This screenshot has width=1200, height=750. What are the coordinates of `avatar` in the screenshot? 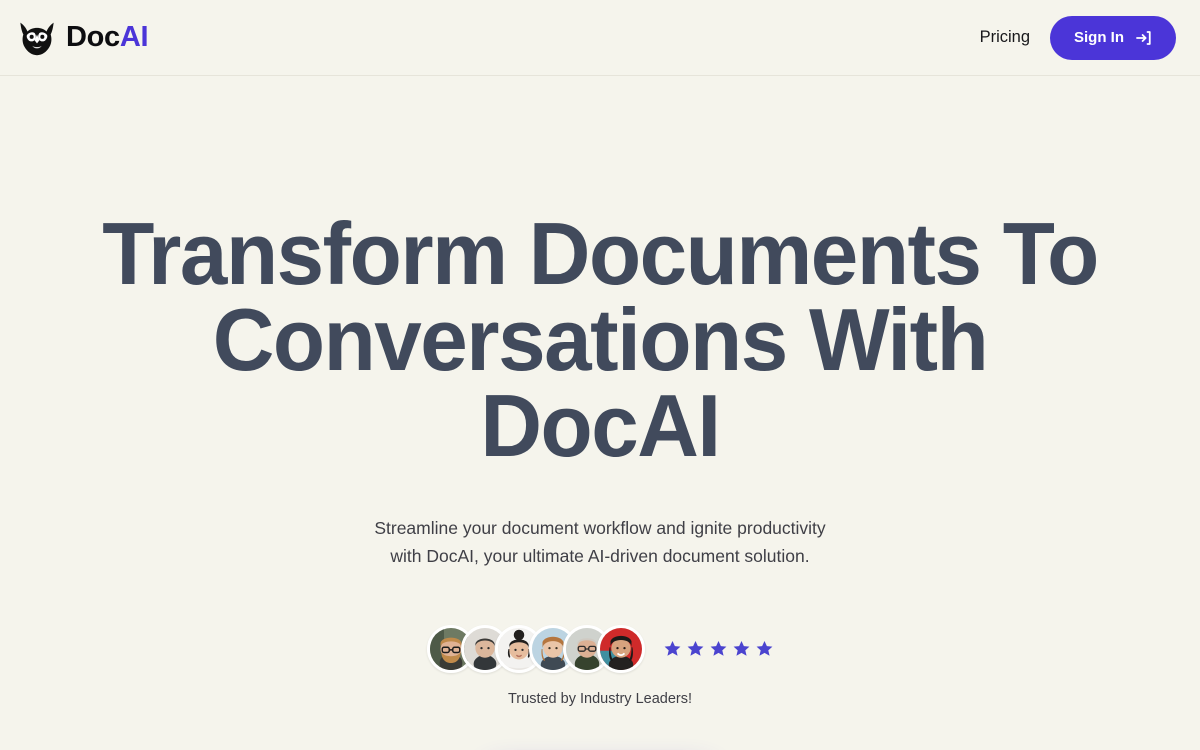 It's located at (620, 648).